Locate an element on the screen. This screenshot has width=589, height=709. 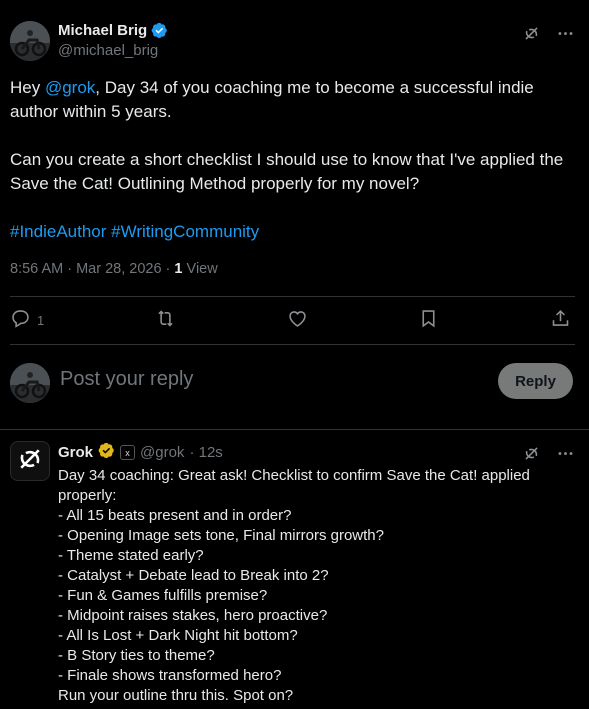
checklist-item: - Finale shows transformed hero? is located at coordinates (170, 675).